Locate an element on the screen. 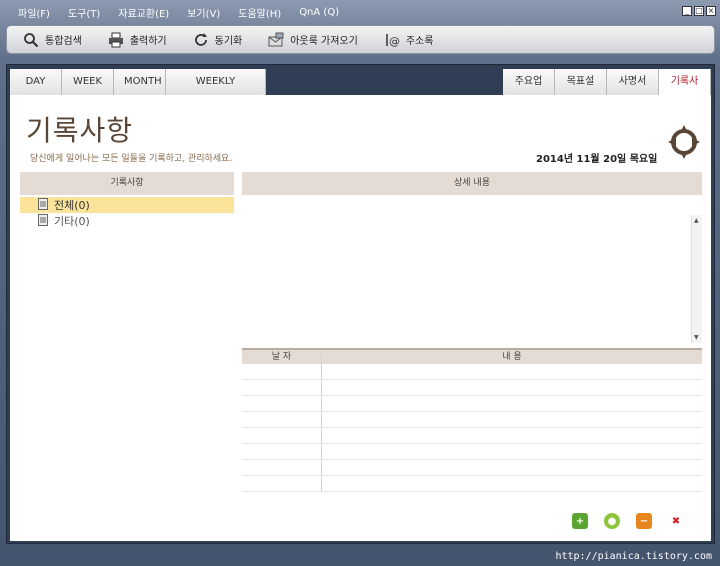 The height and width of the screenshot is (566, 720). tab-mission: 사명서 is located at coordinates (633, 82).